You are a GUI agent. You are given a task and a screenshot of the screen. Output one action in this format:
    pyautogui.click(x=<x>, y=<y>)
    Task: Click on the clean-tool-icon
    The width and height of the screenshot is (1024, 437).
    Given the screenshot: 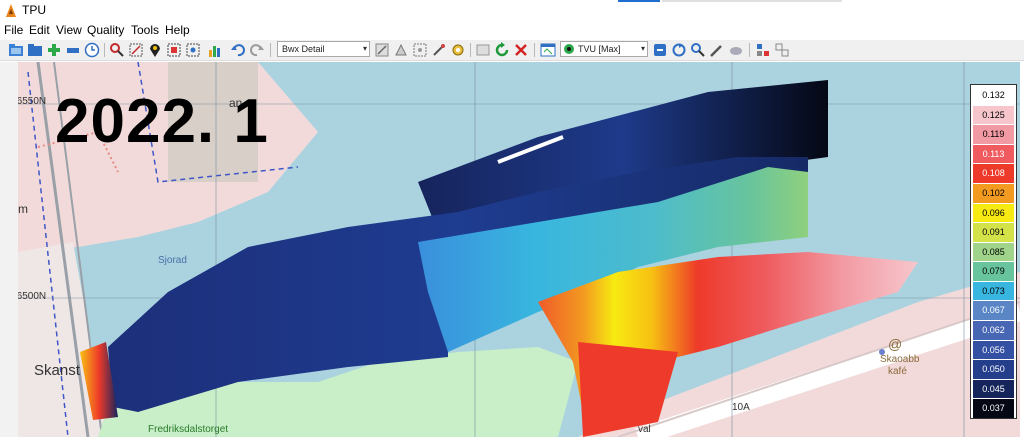 What is the action you would take?
    pyautogui.click(x=401, y=50)
    